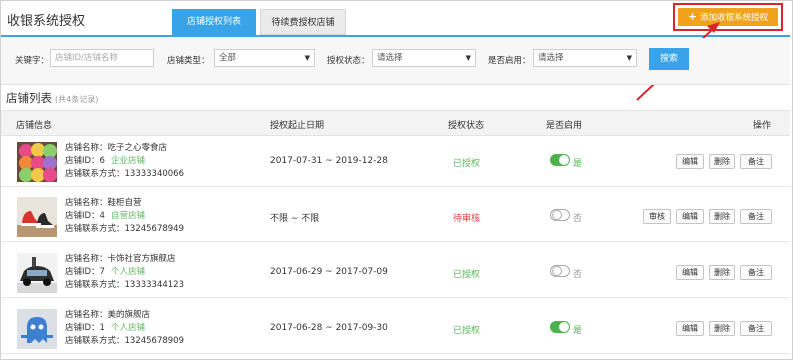 The width and height of the screenshot is (793, 360). Describe the element at coordinates (124, 341) in the screenshot. I see `shop-phone: 店铺联系方式：13245678909` at that location.